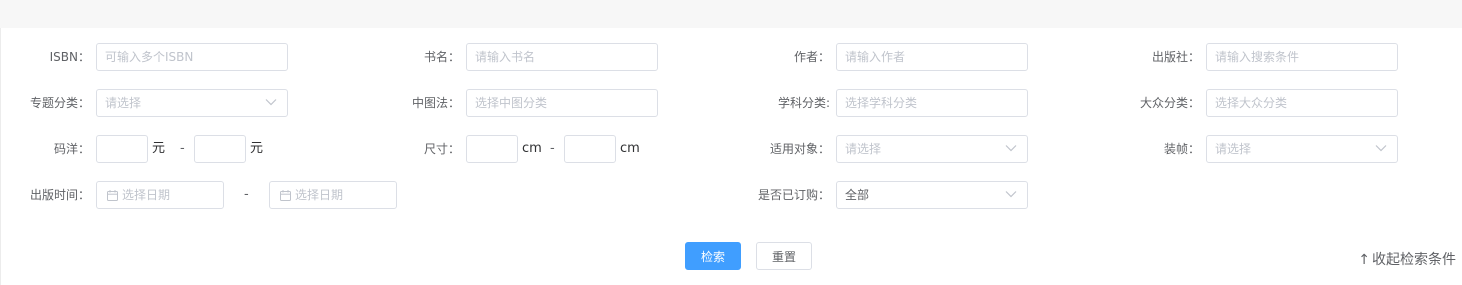 The image size is (1462, 285). Describe the element at coordinates (123, 103) in the screenshot. I see `topic-select-placeholder: 请选择` at that location.